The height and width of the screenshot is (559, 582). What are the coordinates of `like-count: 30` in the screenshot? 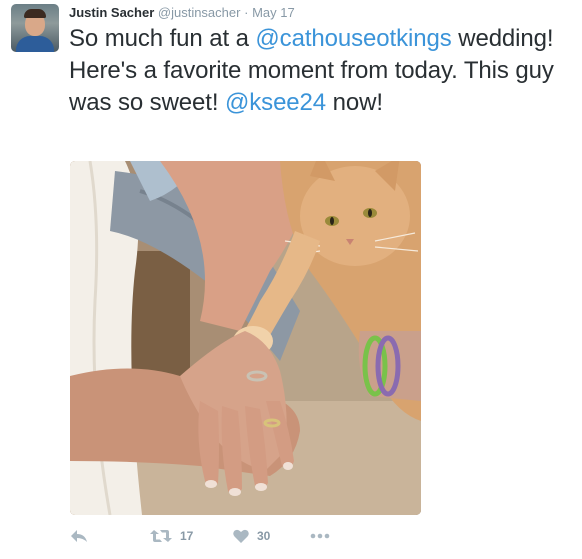 It's located at (264, 536).